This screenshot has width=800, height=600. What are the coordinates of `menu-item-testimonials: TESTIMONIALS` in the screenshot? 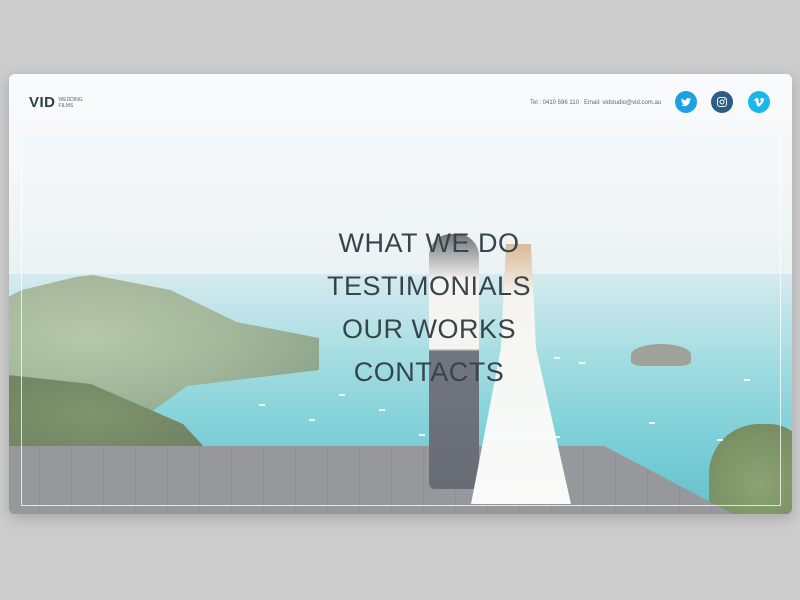 It's located at (429, 286).